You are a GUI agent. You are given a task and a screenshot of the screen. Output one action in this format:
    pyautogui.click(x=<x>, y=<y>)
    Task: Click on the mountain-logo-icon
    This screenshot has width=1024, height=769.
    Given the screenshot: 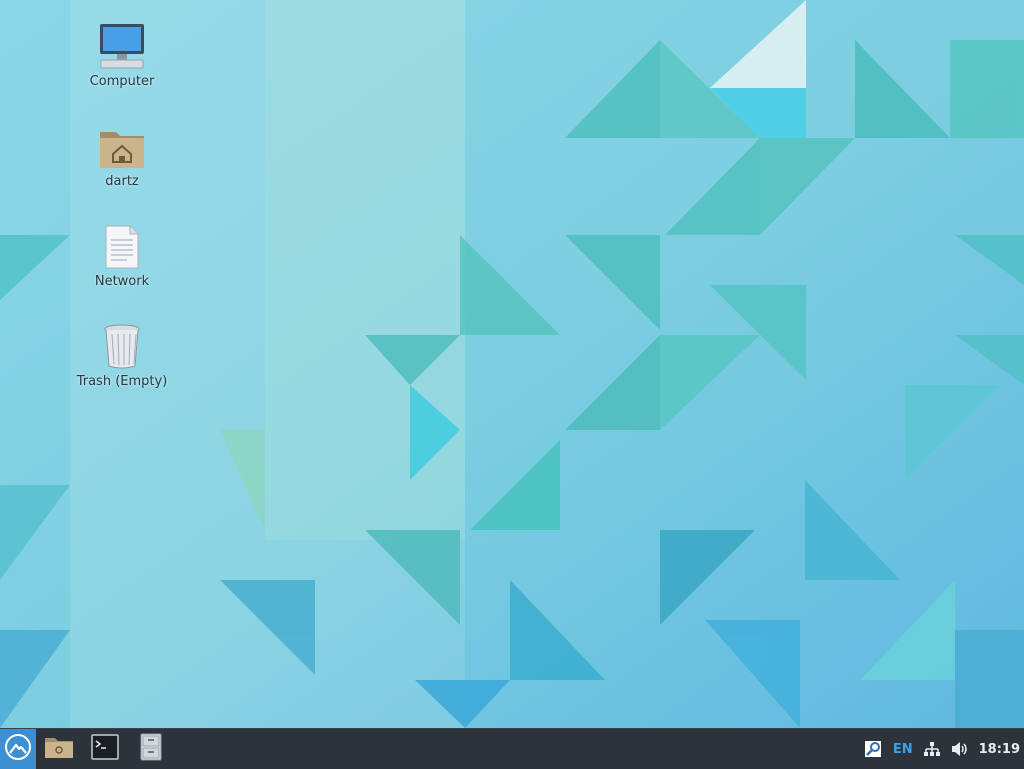 What is the action you would take?
    pyautogui.click(x=18, y=749)
    